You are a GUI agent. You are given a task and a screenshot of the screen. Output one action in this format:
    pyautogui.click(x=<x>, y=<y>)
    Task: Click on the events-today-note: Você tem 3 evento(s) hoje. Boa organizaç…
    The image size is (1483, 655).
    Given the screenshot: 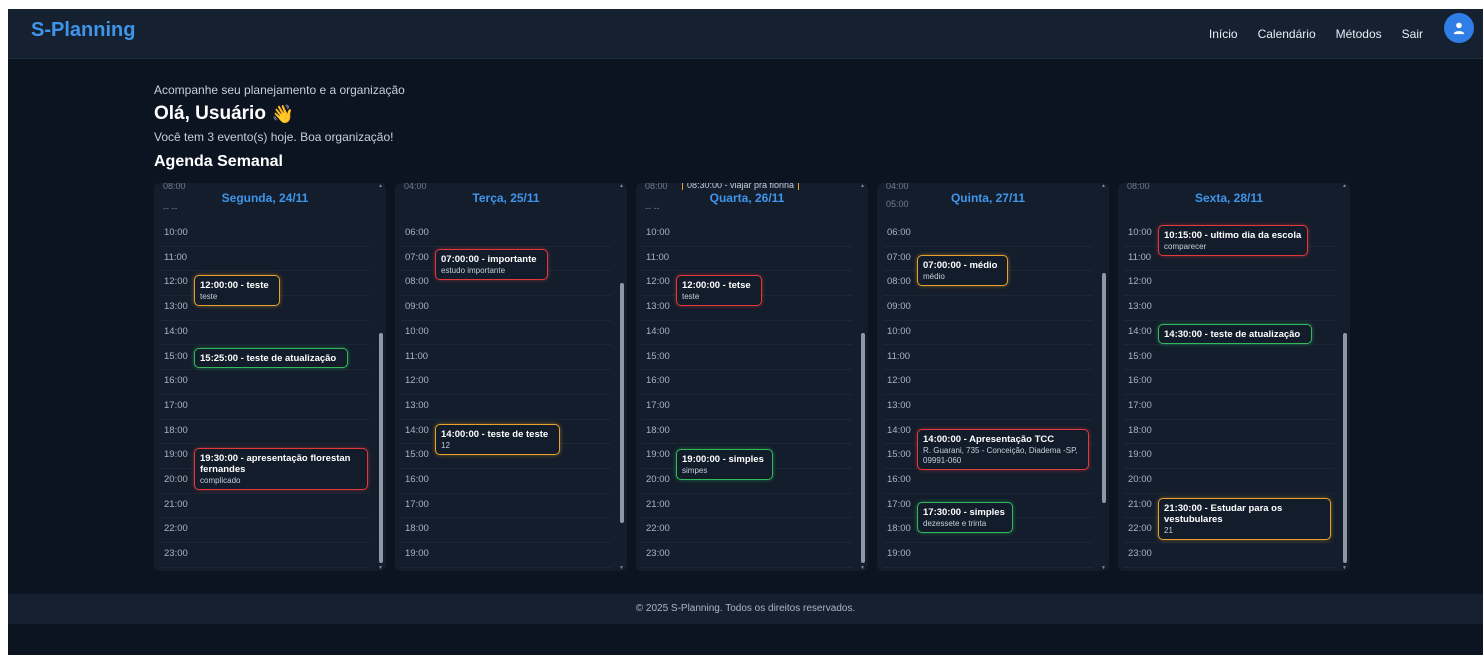 What is the action you would take?
    pyautogui.click(x=274, y=137)
    